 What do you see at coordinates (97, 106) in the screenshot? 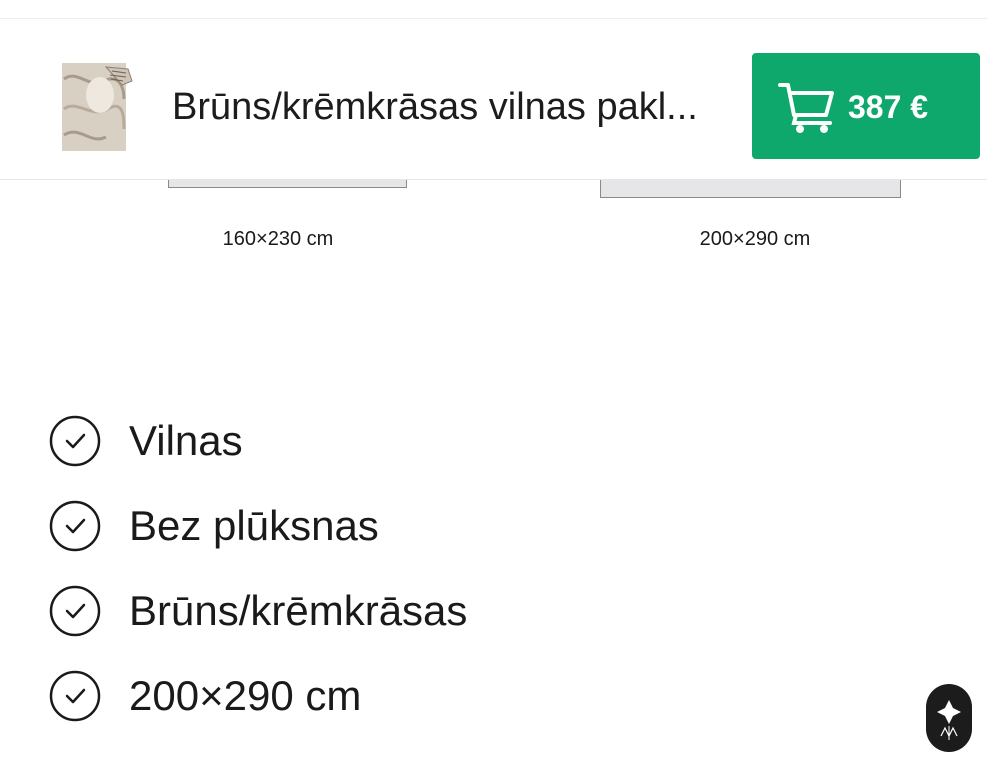
I see `product-thumbnail` at bounding box center [97, 106].